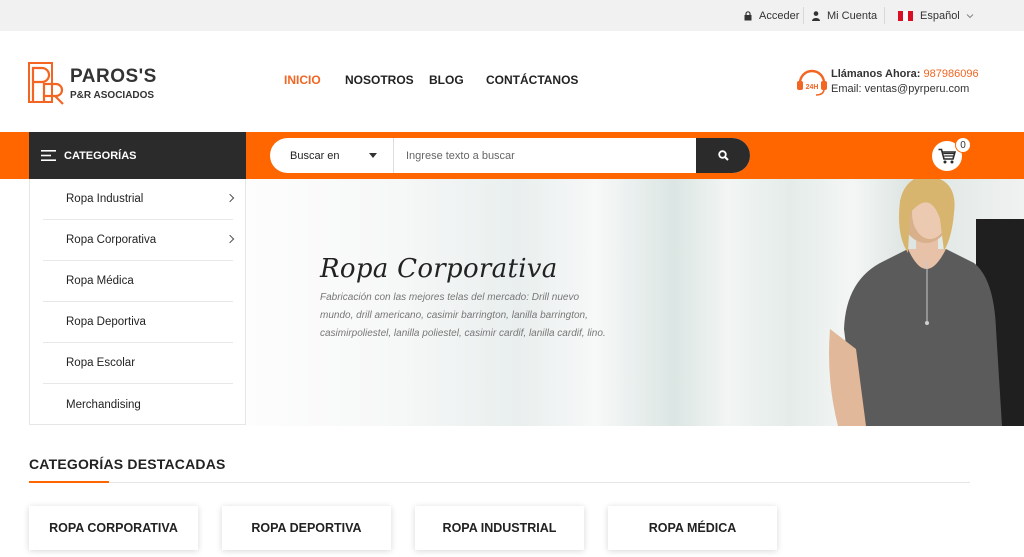 Image resolution: width=1024 pixels, height=557 pixels. I want to click on account-label: Mi Cuenta, so click(852, 15).